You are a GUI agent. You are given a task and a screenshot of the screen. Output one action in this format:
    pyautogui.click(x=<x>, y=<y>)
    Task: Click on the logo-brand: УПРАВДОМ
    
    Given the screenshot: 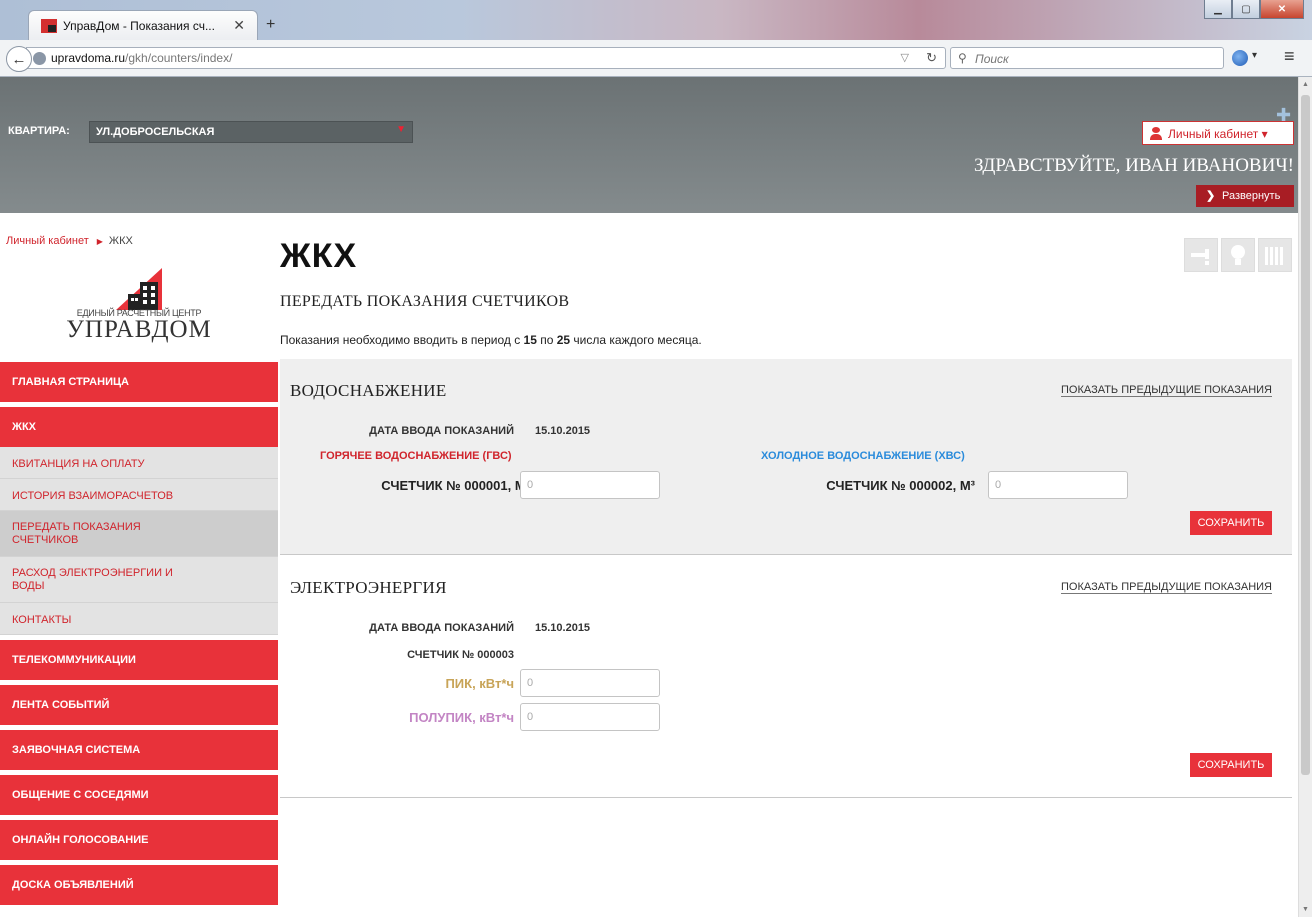 What is the action you would take?
    pyautogui.click(x=139, y=329)
    